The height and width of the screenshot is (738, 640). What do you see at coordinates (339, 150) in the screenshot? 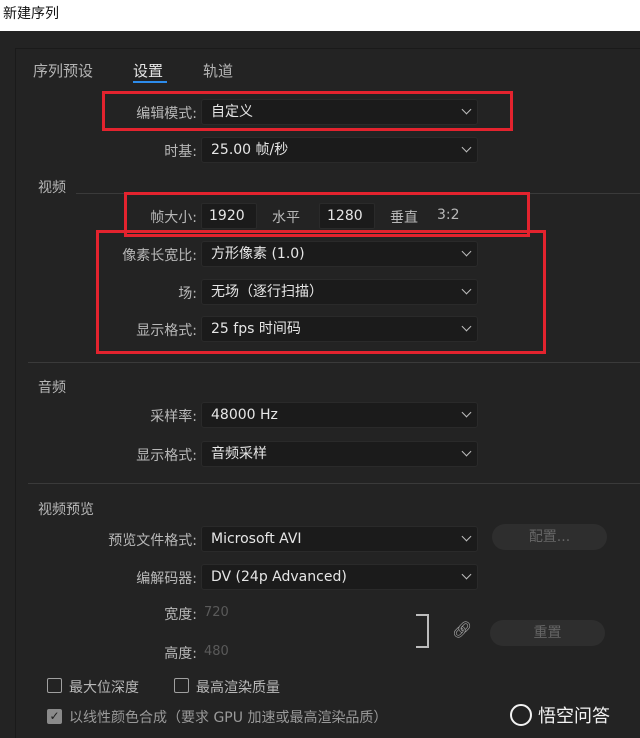
I see `timebase-select: 25.00 帧/秒` at bounding box center [339, 150].